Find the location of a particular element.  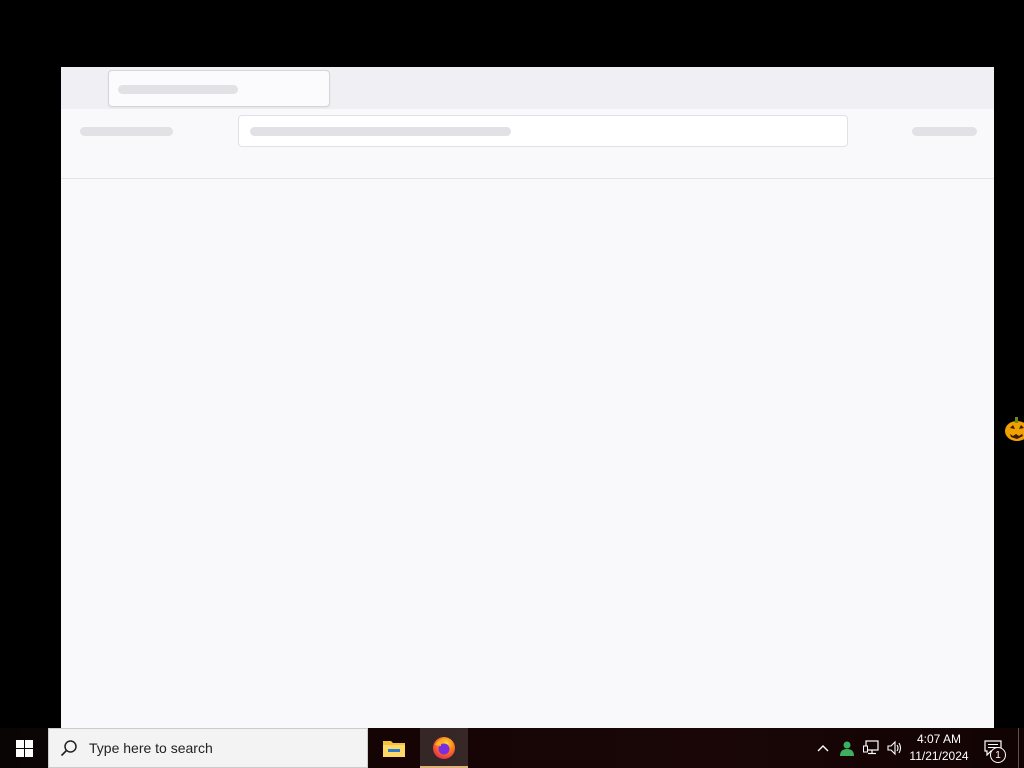

taskbar-search-box: Type here to search is located at coordinates (208, 748).